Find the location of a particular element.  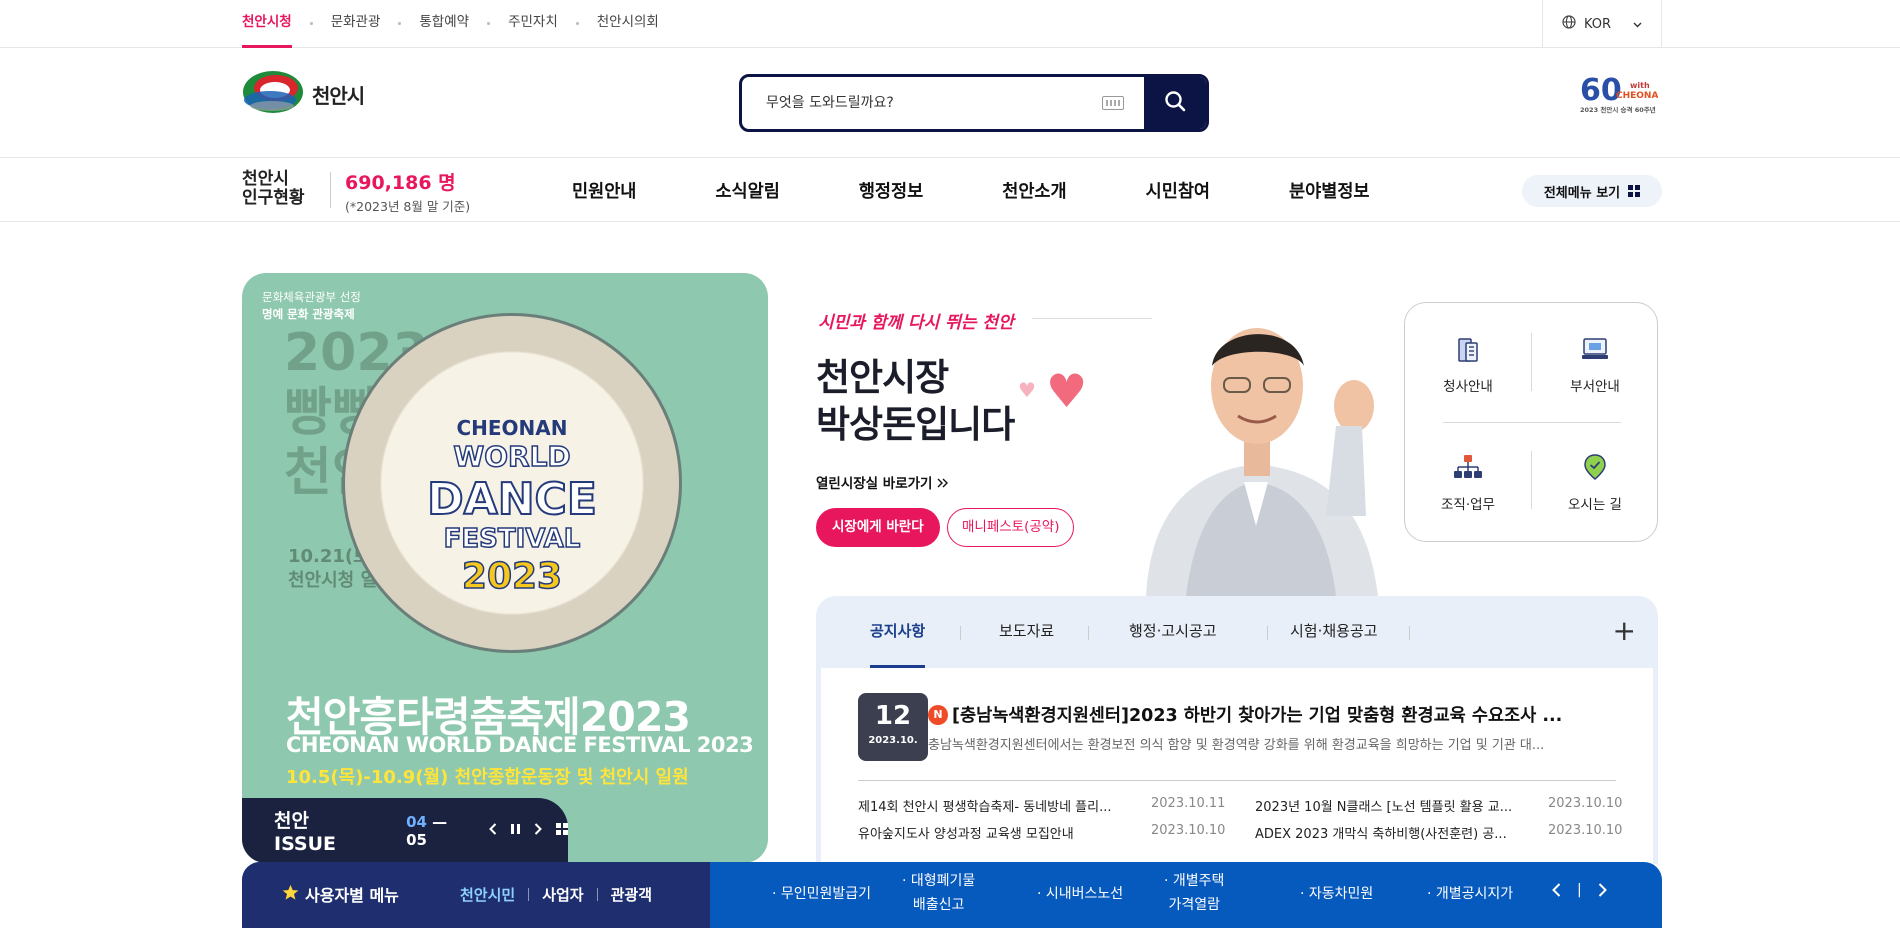

tab-tourist: 관광객 is located at coordinates (631, 894).